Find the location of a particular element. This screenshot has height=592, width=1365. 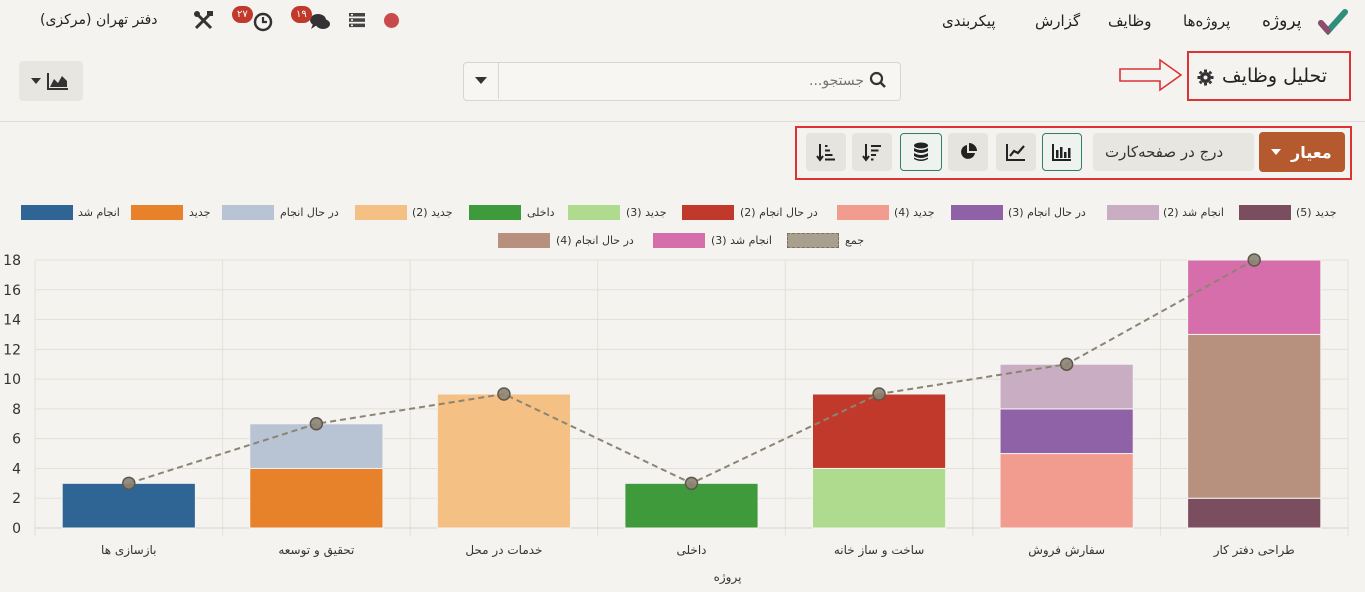

view-switcher-button is located at coordinates (51, 81).